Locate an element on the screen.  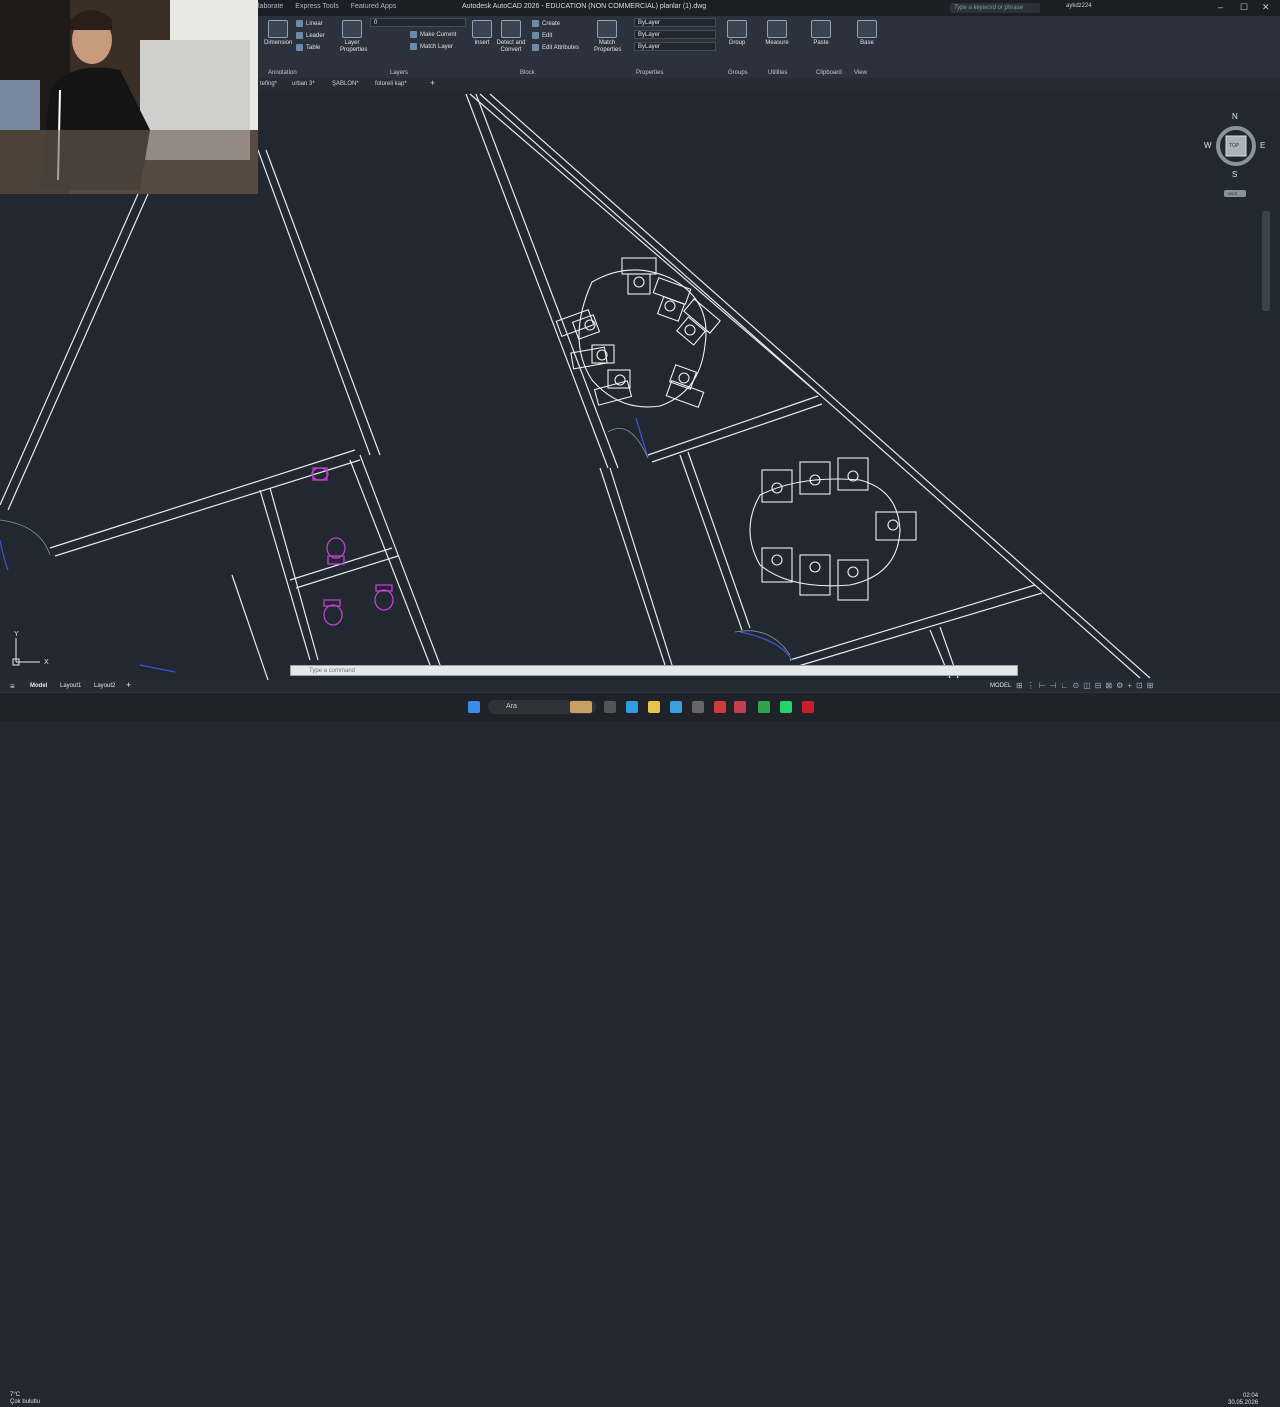
compass-north: N is located at coordinates (1235, 116).